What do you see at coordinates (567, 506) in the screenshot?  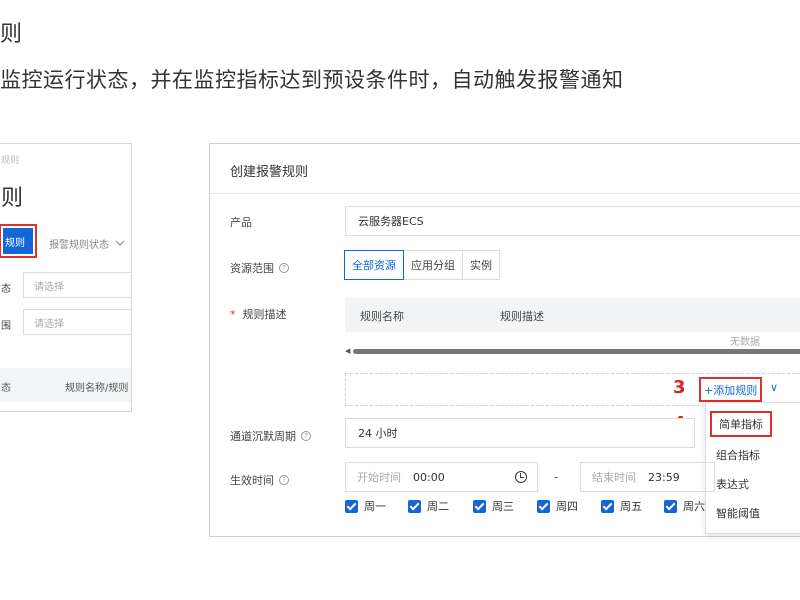 I see `day-label: 周四` at bounding box center [567, 506].